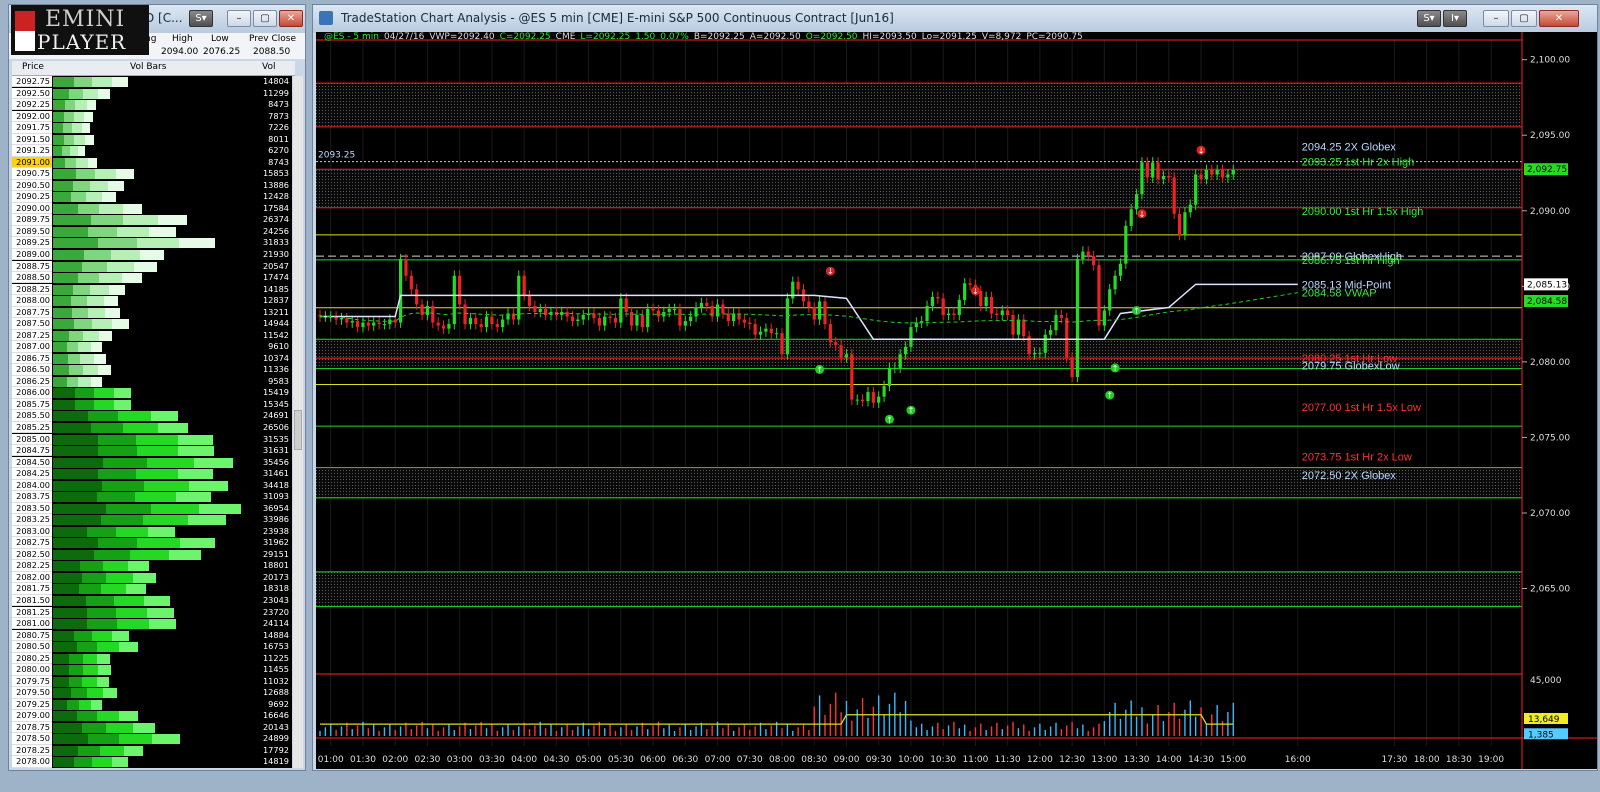  I want to click on profile-volume: 14804, so click(275, 81).